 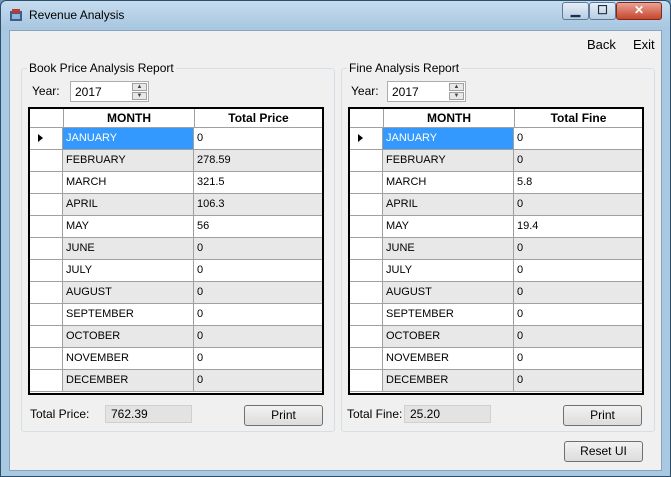 What do you see at coordinates (258, 204) in the screenshot?
I see `value-cell: 106.3` at bounding box center [258, 204].